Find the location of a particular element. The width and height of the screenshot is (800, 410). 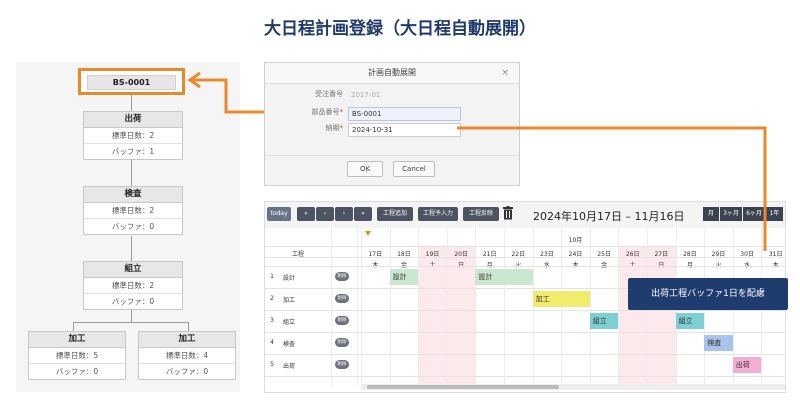

view-3months-button: 3ヶ月 is located at coordinates (731, 214).